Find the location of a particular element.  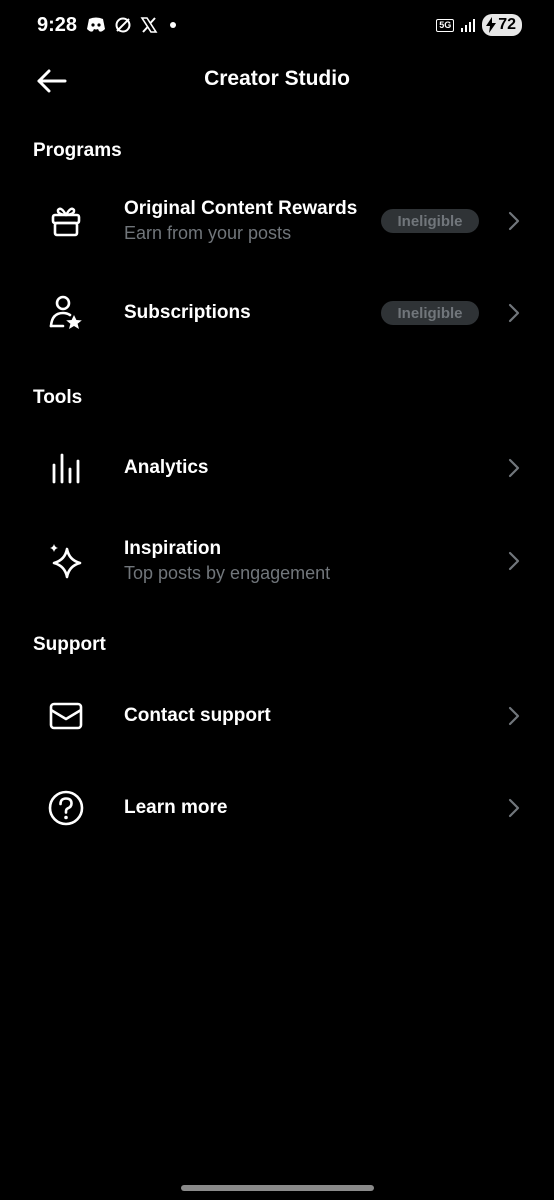

section-title-tools: Tools is located at coordinates (58, 397).